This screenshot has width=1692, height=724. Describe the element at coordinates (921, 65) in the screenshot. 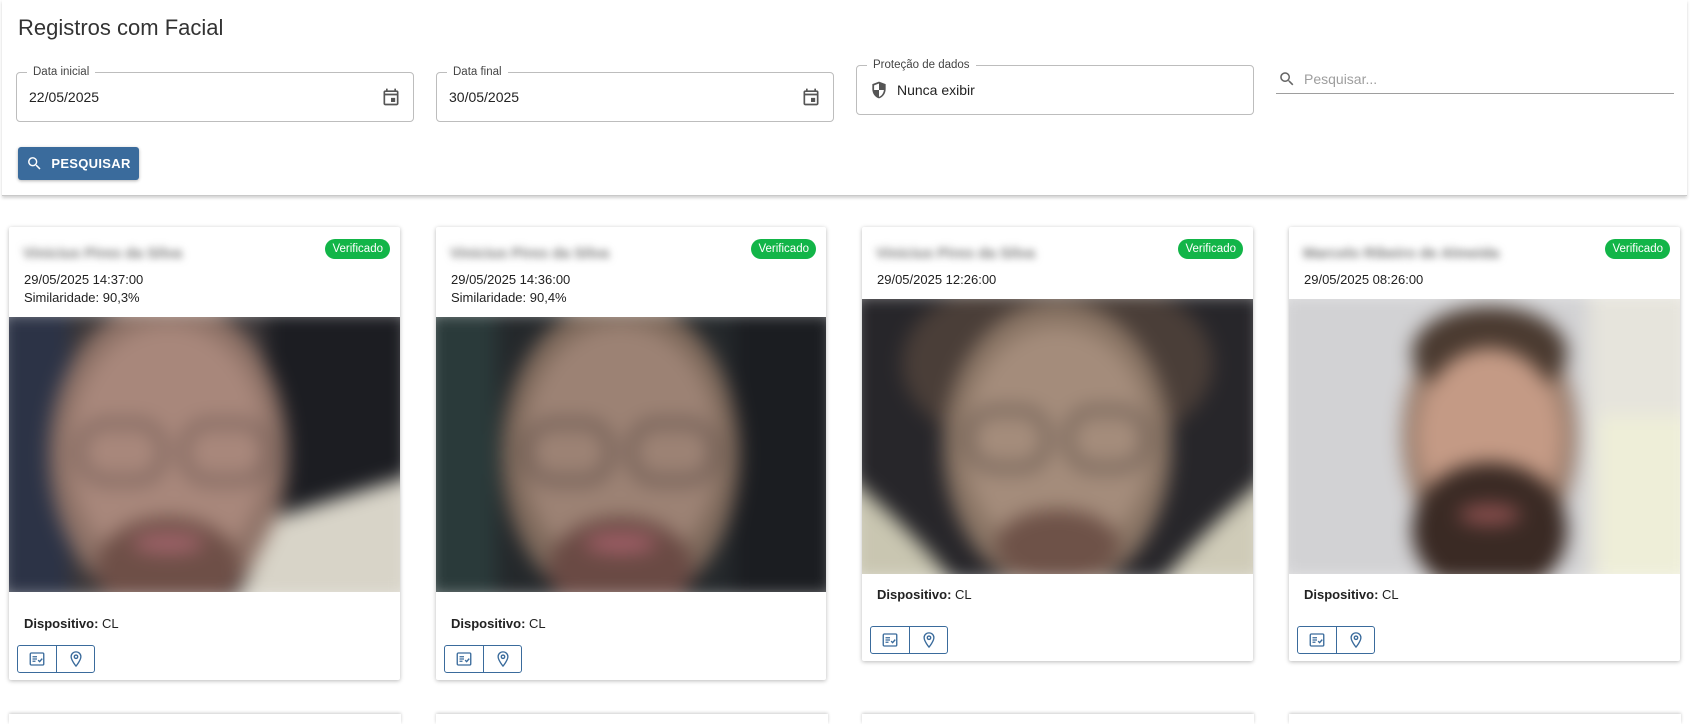

I see `privacy-label: Proteção de dados` at that location.